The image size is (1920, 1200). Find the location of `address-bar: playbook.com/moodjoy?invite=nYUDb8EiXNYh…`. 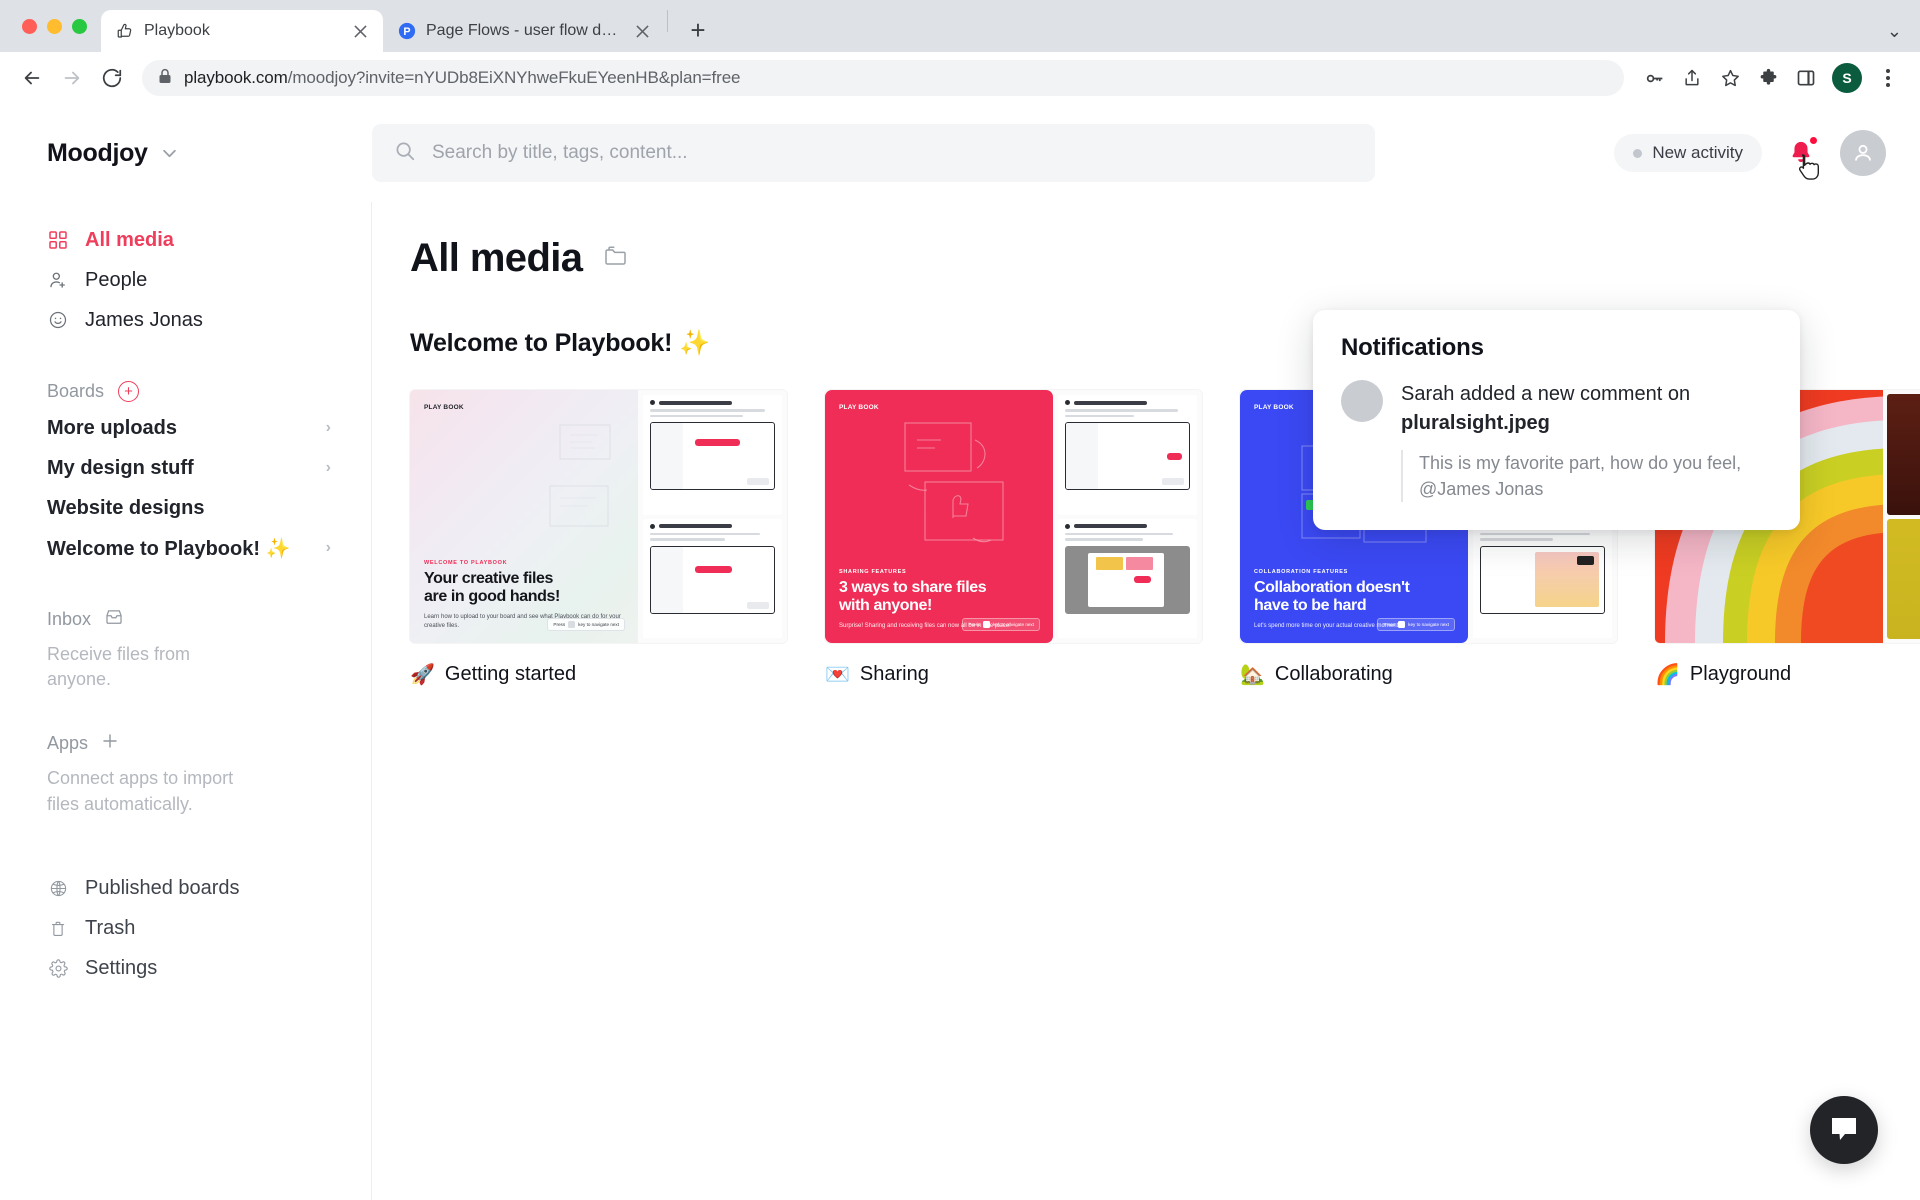

address-bar: playbook.com/moodjoy?invite=nYUDb8EiXNYh… is located at coordinates (883, 78).